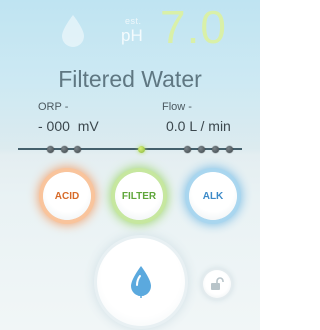 This screenshot has height=330, width=320. Describe the element at coordinates (53, 107) in the screenshot. I see `orp-label: ORP -` at that location.